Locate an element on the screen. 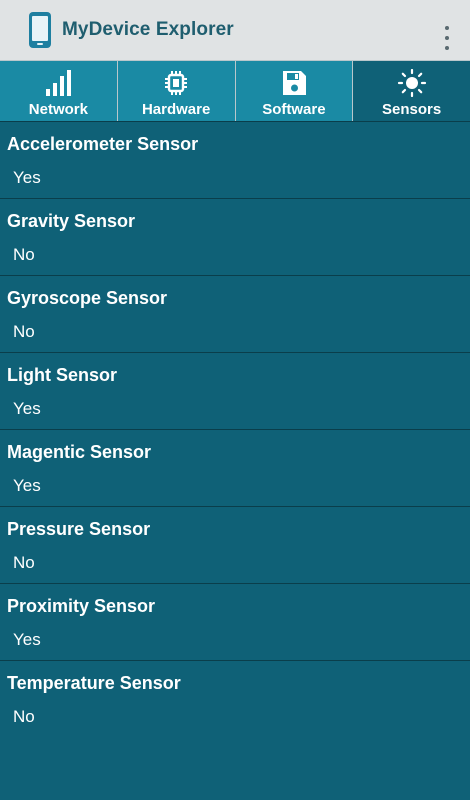  tab-sensors: Sensors is located at coordinates (411, 91).